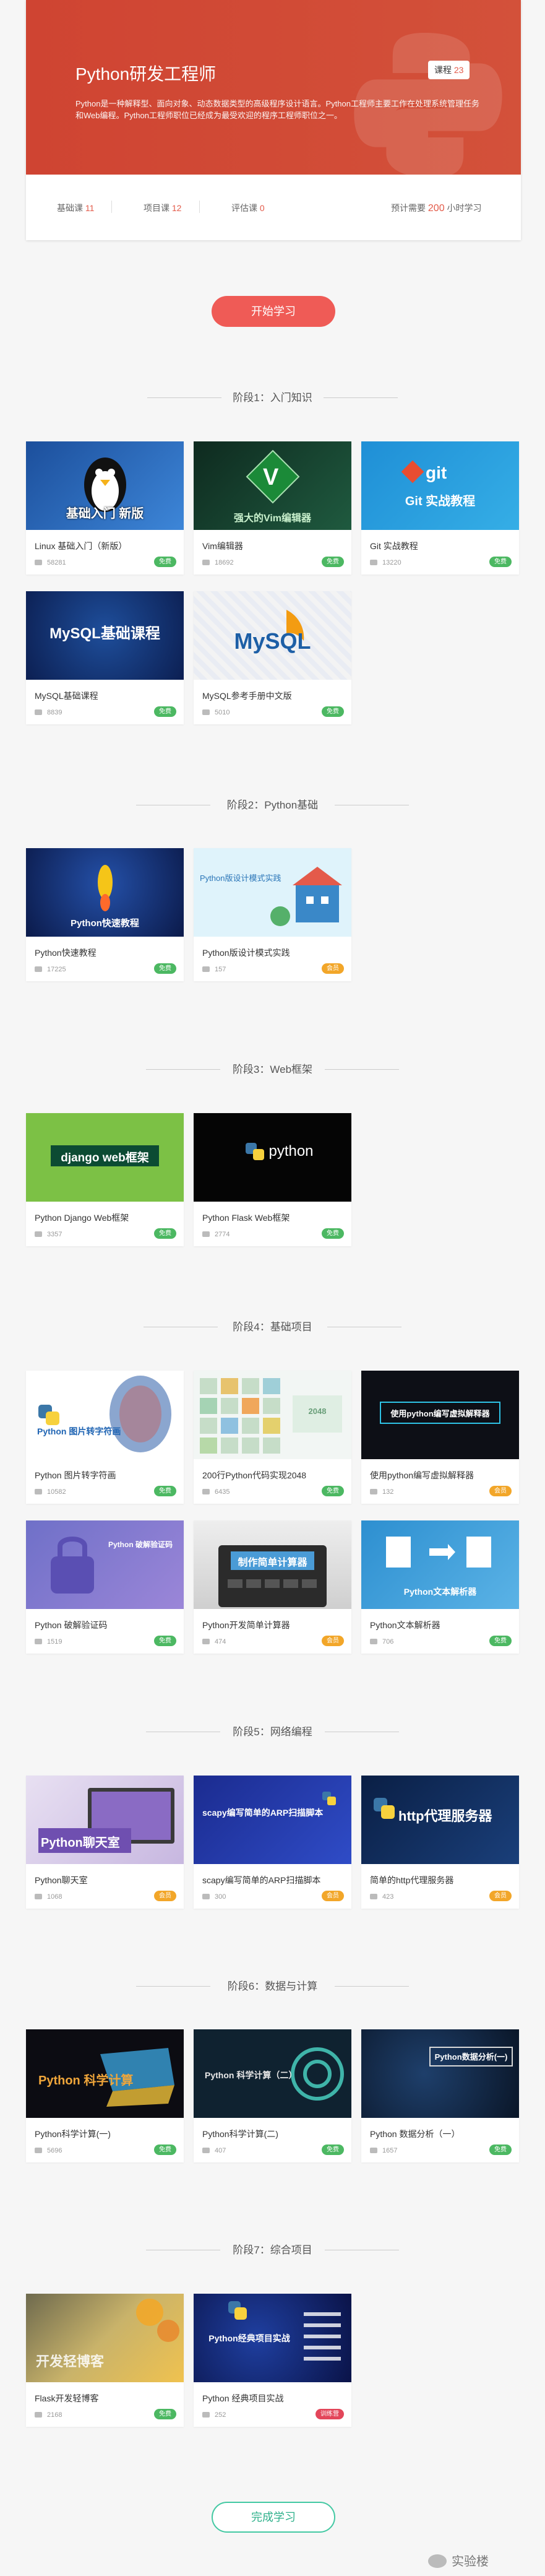 The height and width of the screenshot is (2576, 545). Describe the element at coordinates (177, 208) in the screenshot. I see `project-courses-count: 12` at that location.